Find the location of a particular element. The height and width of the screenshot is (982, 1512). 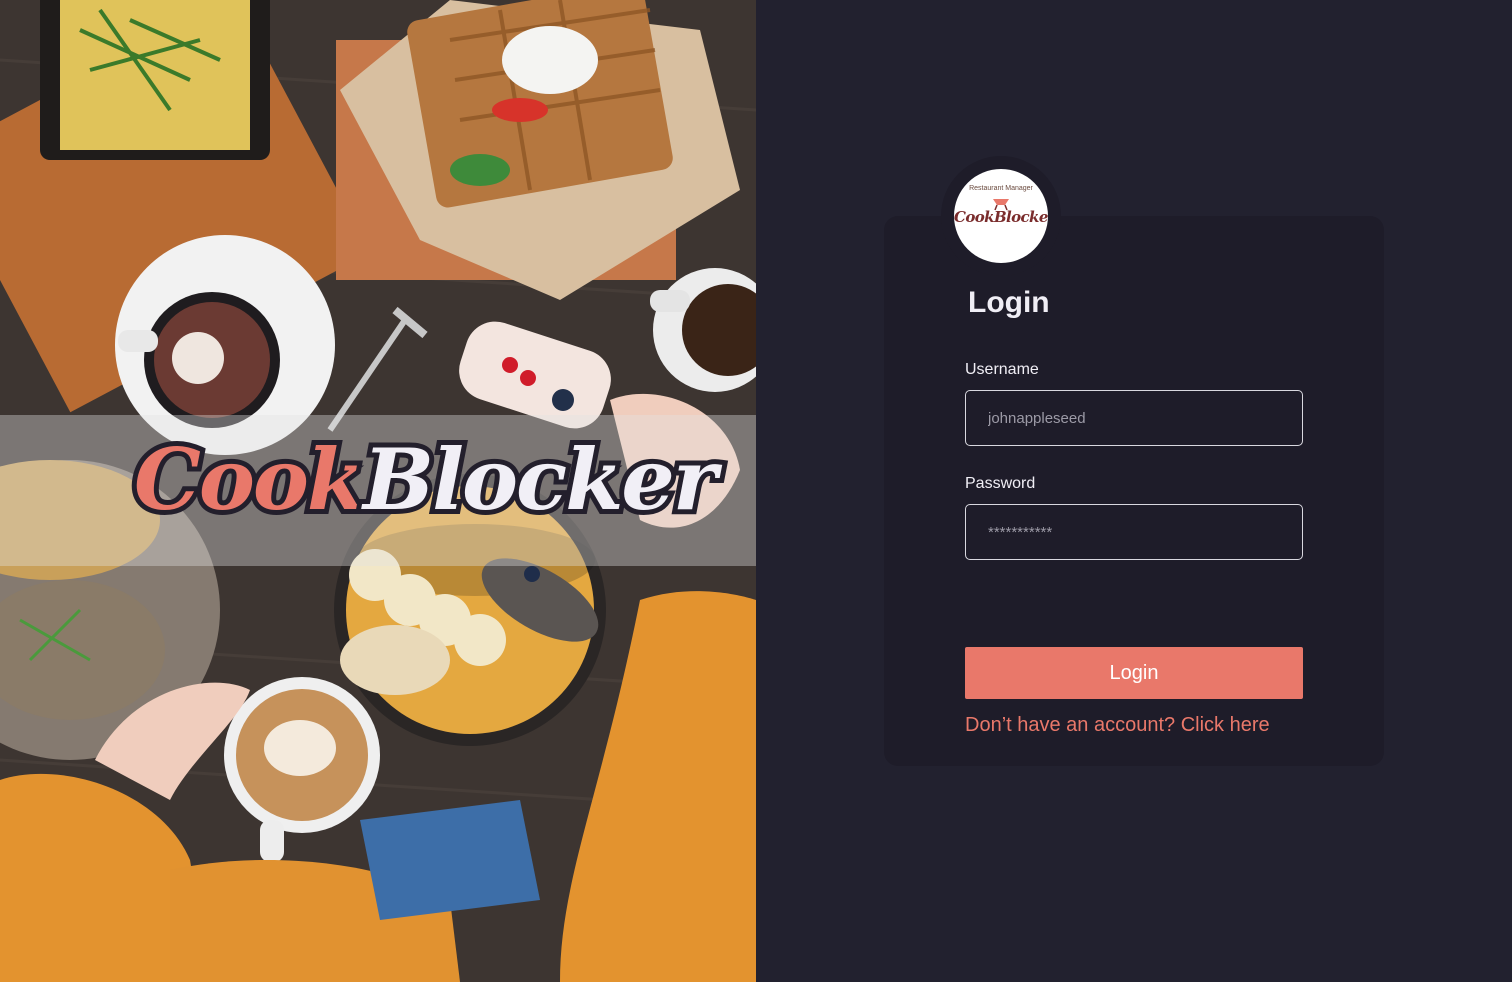

login-button: Login is located at coordinates (1134, 673).